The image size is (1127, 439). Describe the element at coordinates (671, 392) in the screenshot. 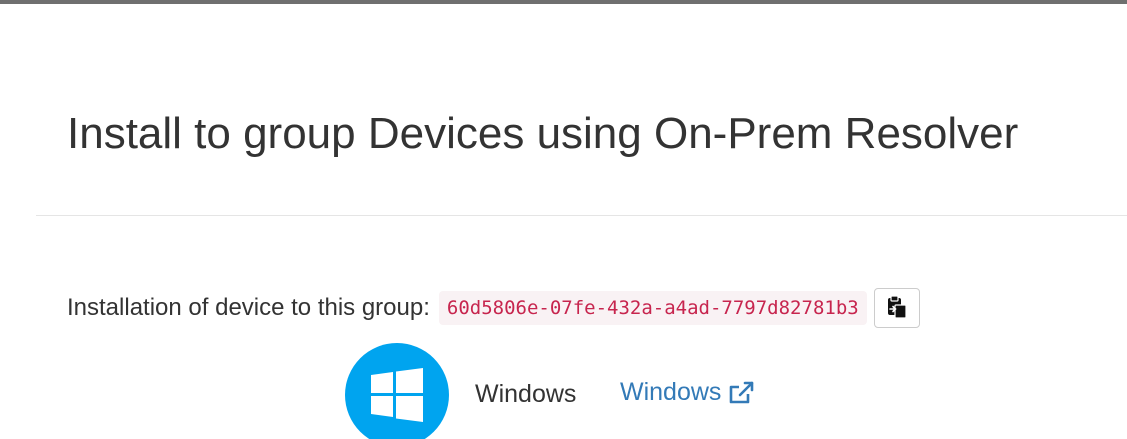

I see `windows-link-label: Windows` at that location.